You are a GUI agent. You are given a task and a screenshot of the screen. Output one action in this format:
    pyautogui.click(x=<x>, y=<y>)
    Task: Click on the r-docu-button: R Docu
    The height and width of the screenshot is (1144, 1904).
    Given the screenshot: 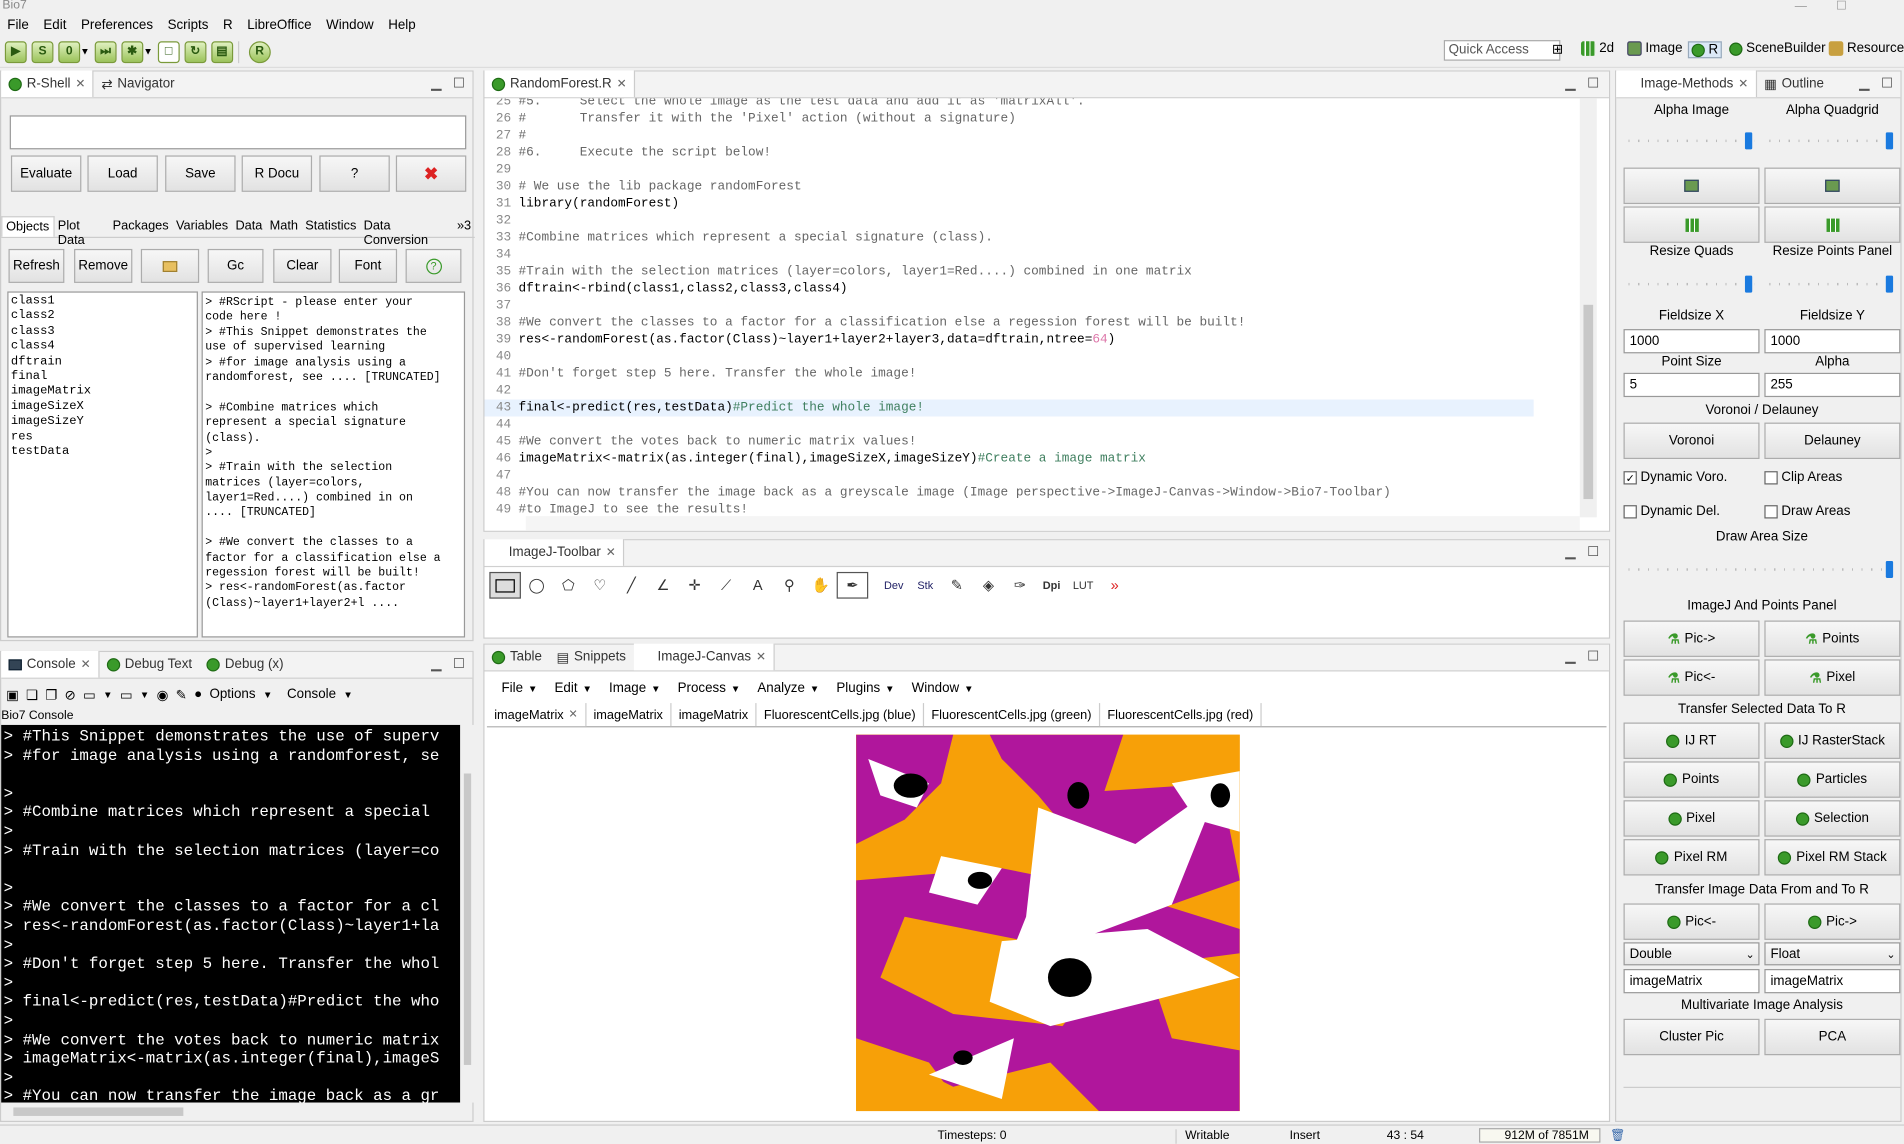 What is the action you would take?
    pyautogui.click(x=277, y=173)
    